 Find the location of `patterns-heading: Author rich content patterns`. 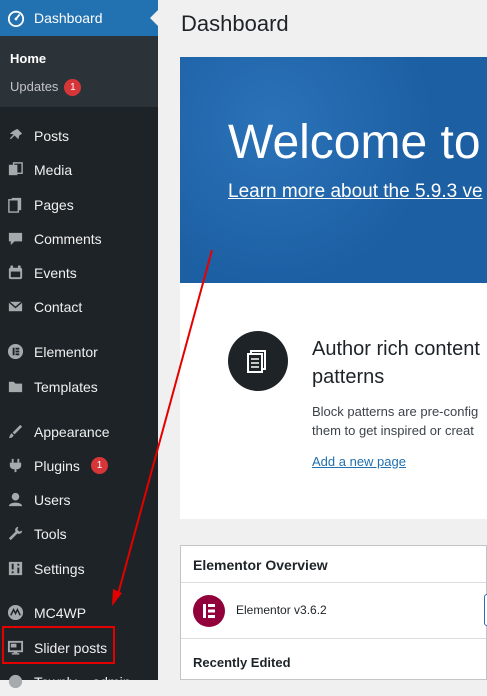

patterns-heading: Author rich content patterns is located at coordinates (396, 363).